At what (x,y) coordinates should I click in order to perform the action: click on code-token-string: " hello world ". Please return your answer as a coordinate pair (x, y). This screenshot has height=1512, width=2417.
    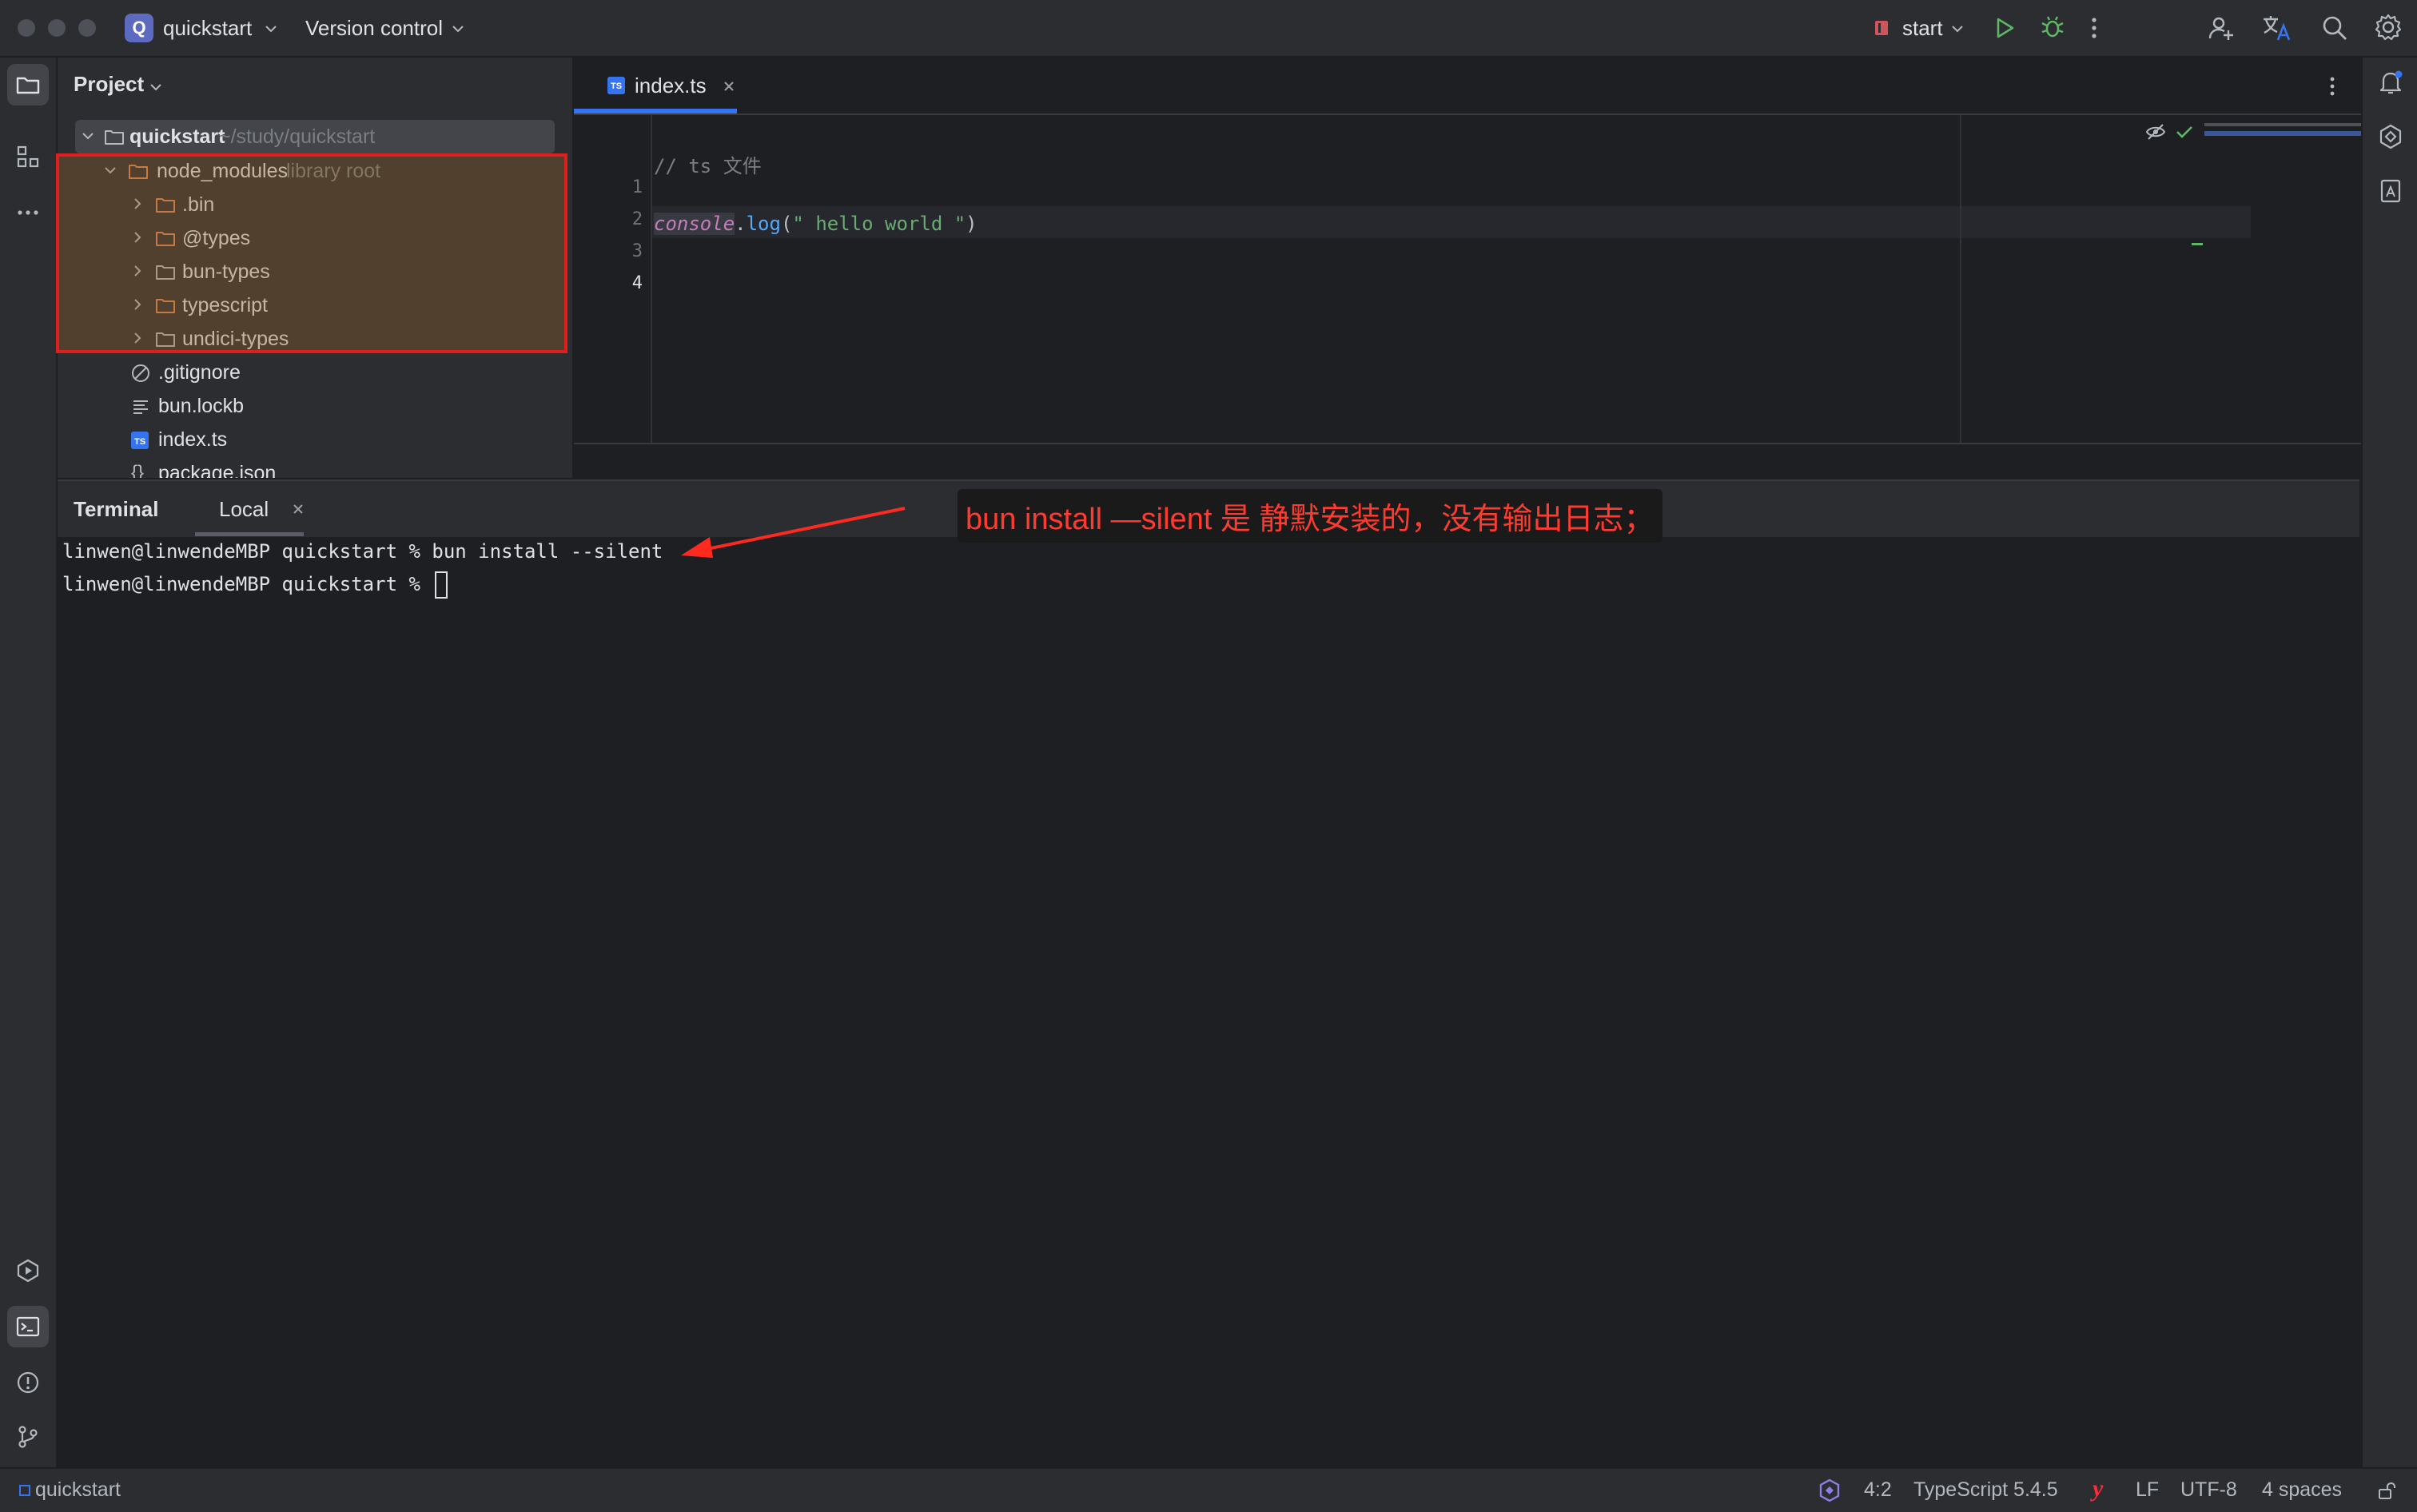
    Looking at the image, I should click on (879, 224).